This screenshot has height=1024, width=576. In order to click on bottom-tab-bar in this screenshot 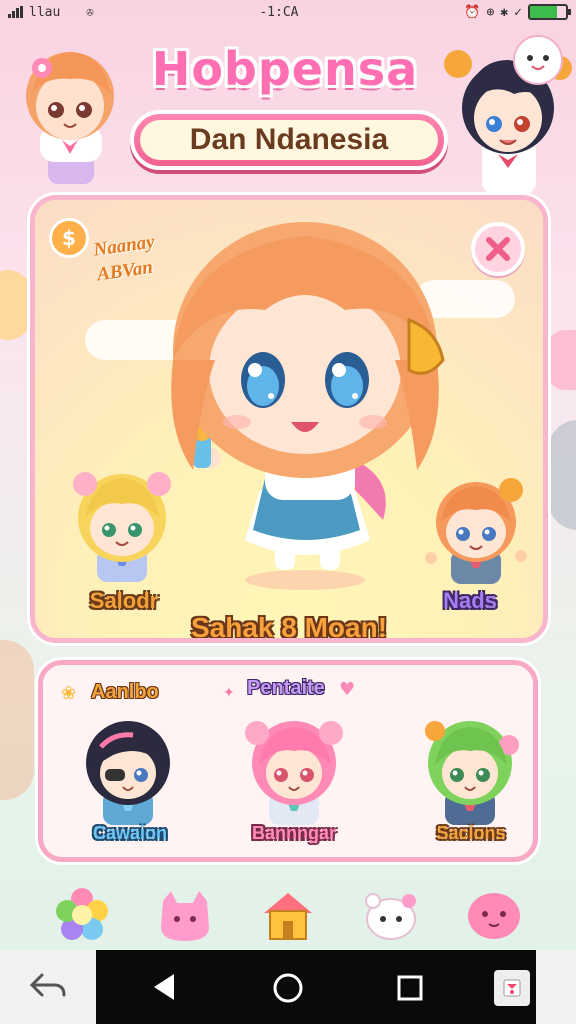, I will do `click(288, 915)`.